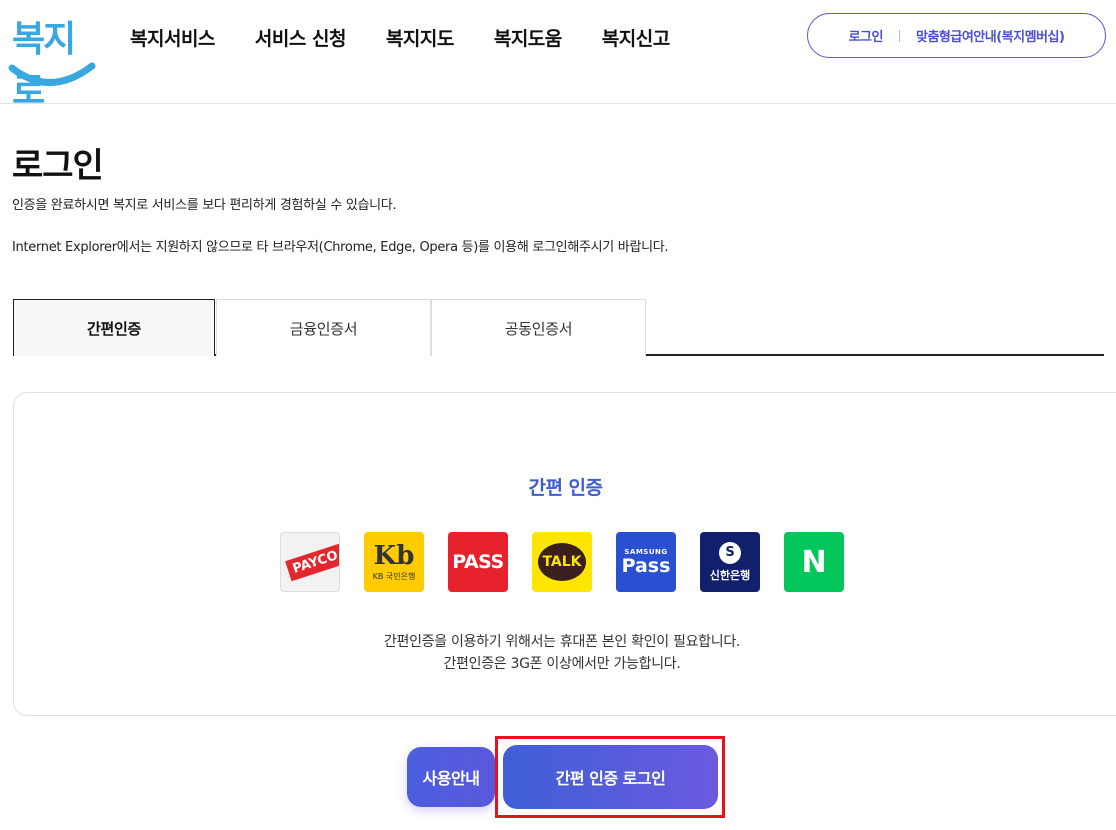 This screenshot has width=1116, height=830. I want to click on note-line-1: 간편인증을 이용하기 위해서는 휴대폰 본인 확인이 필요합니다., so click(562, 642).